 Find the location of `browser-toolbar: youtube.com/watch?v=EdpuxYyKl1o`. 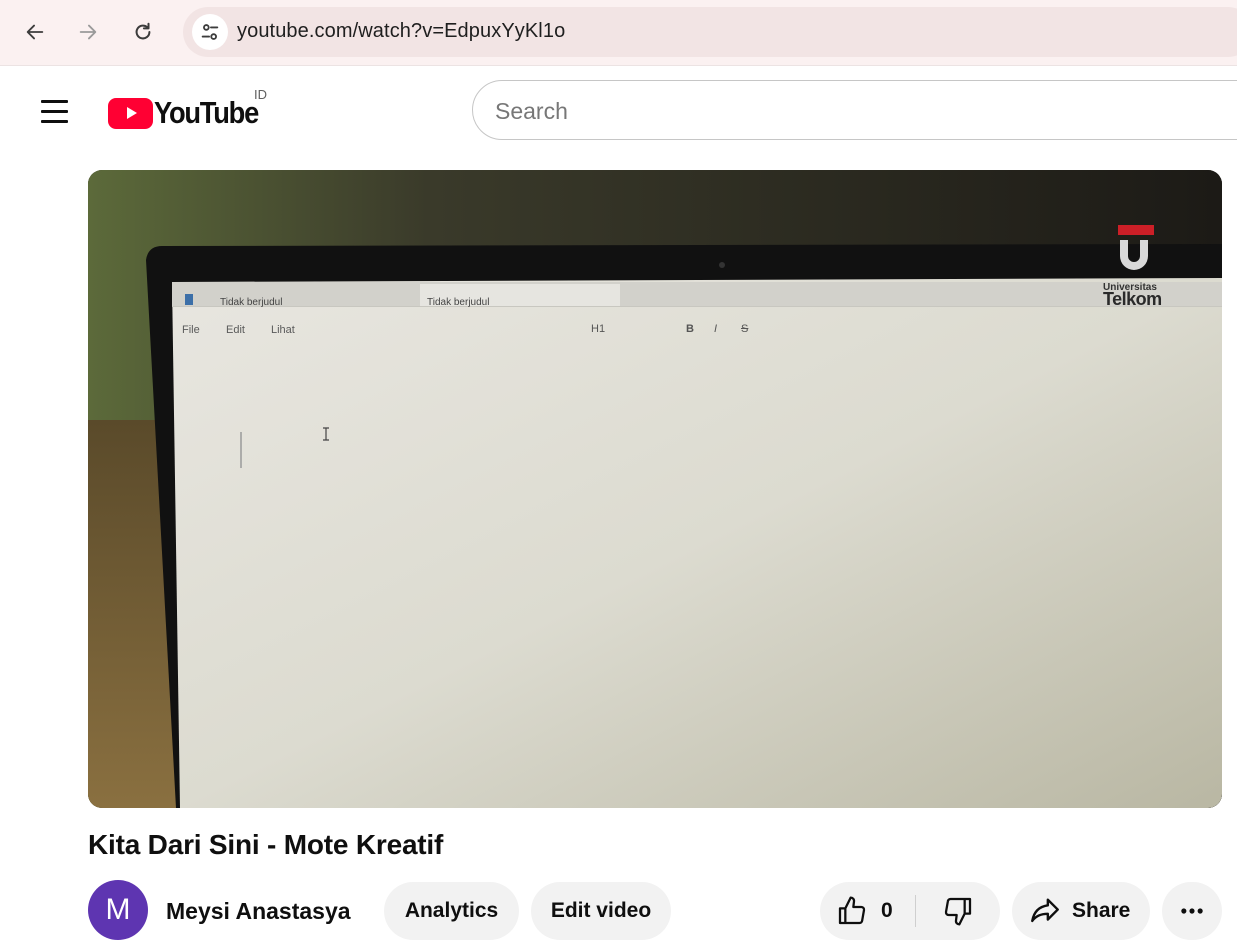

browser-toolbar: youtube.com/watch?v=EdpuxYyKl1o is located at coordinates (618, 33).